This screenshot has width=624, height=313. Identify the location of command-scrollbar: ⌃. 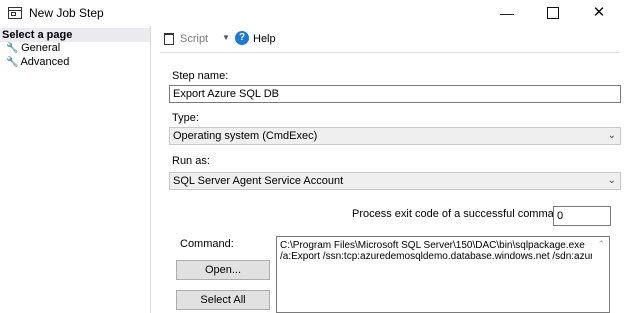
(601, 274).